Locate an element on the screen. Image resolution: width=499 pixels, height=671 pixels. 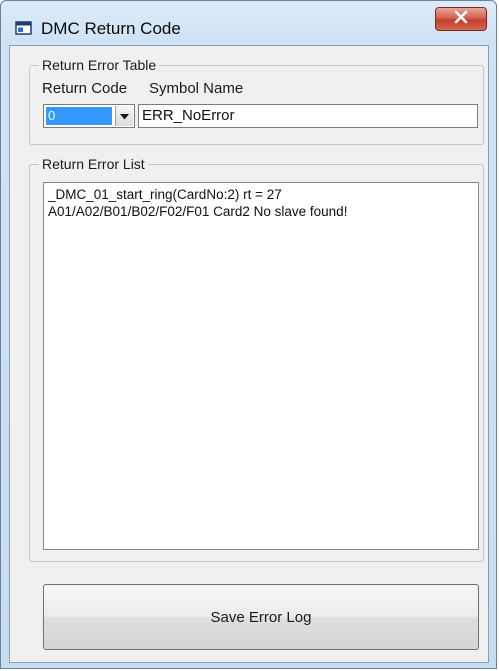
chevron-down-icon is located at coordinates (124, 116).